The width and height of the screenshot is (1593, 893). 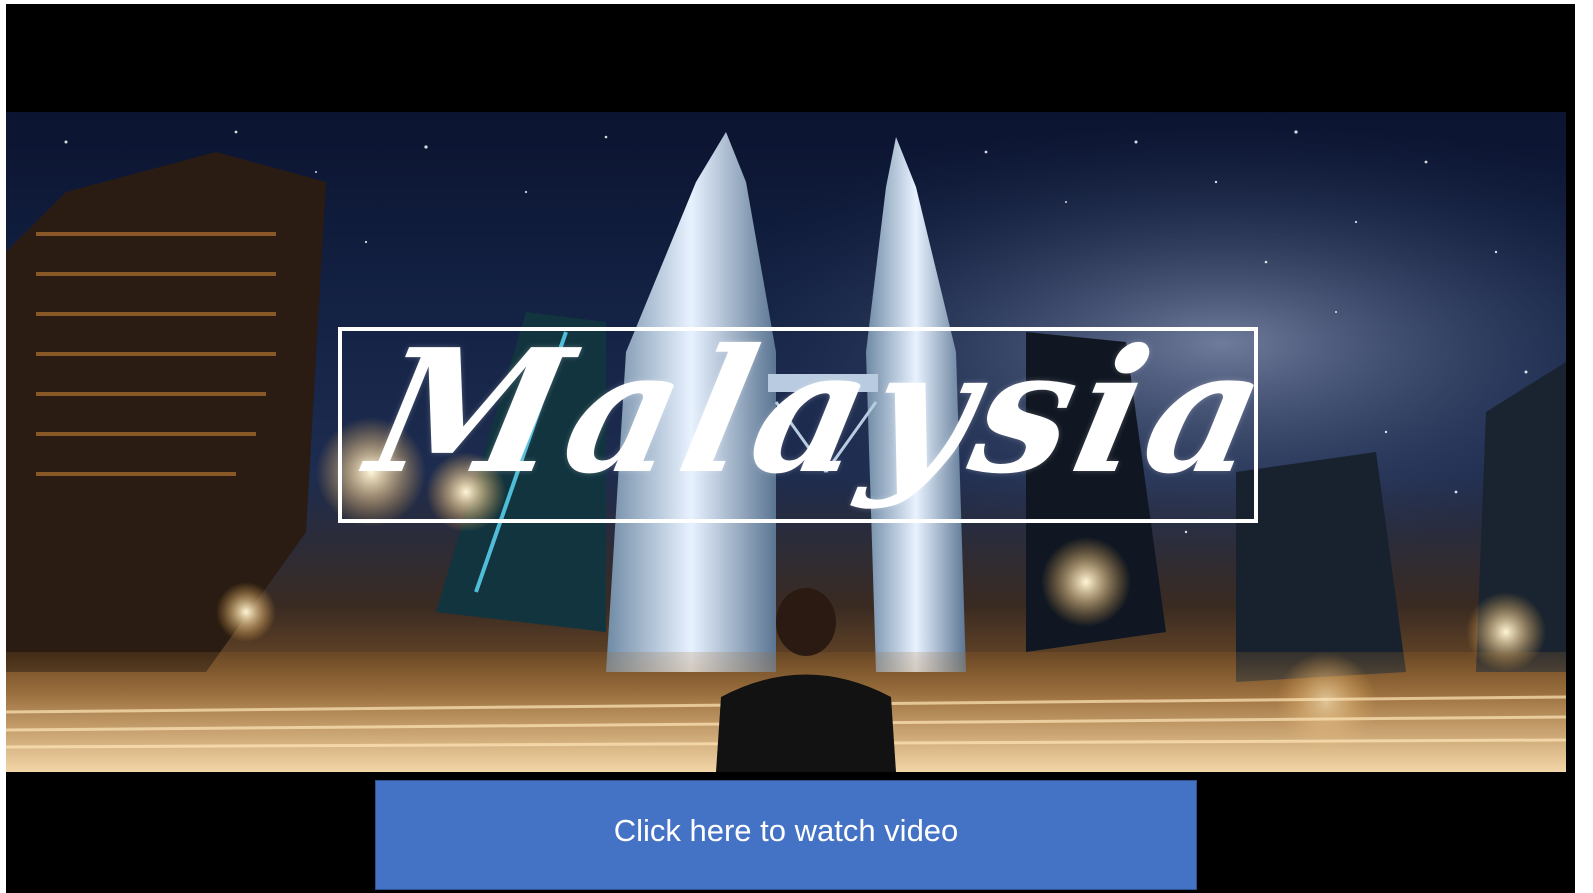 What do you see at coordinates (821, 412) in the screenshot?
I see `hero-title: Malaysia` at bounding box center [821, 412].